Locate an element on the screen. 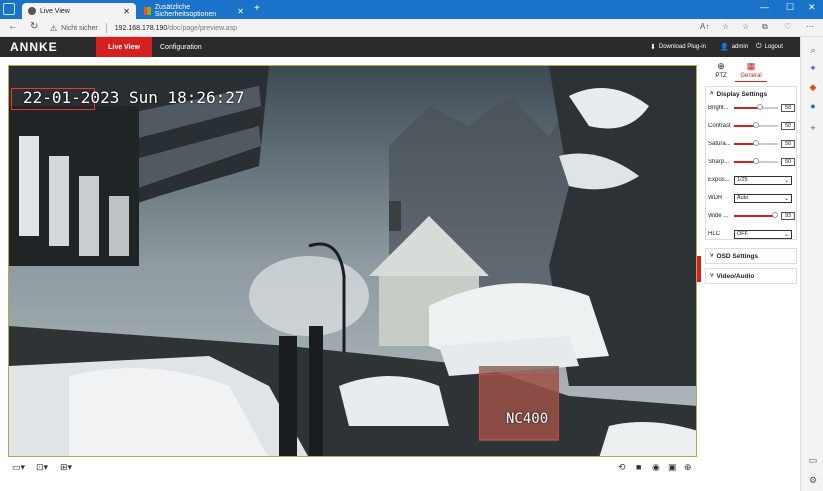  search-icon: ⌕ is located at coordinates (813, 50).